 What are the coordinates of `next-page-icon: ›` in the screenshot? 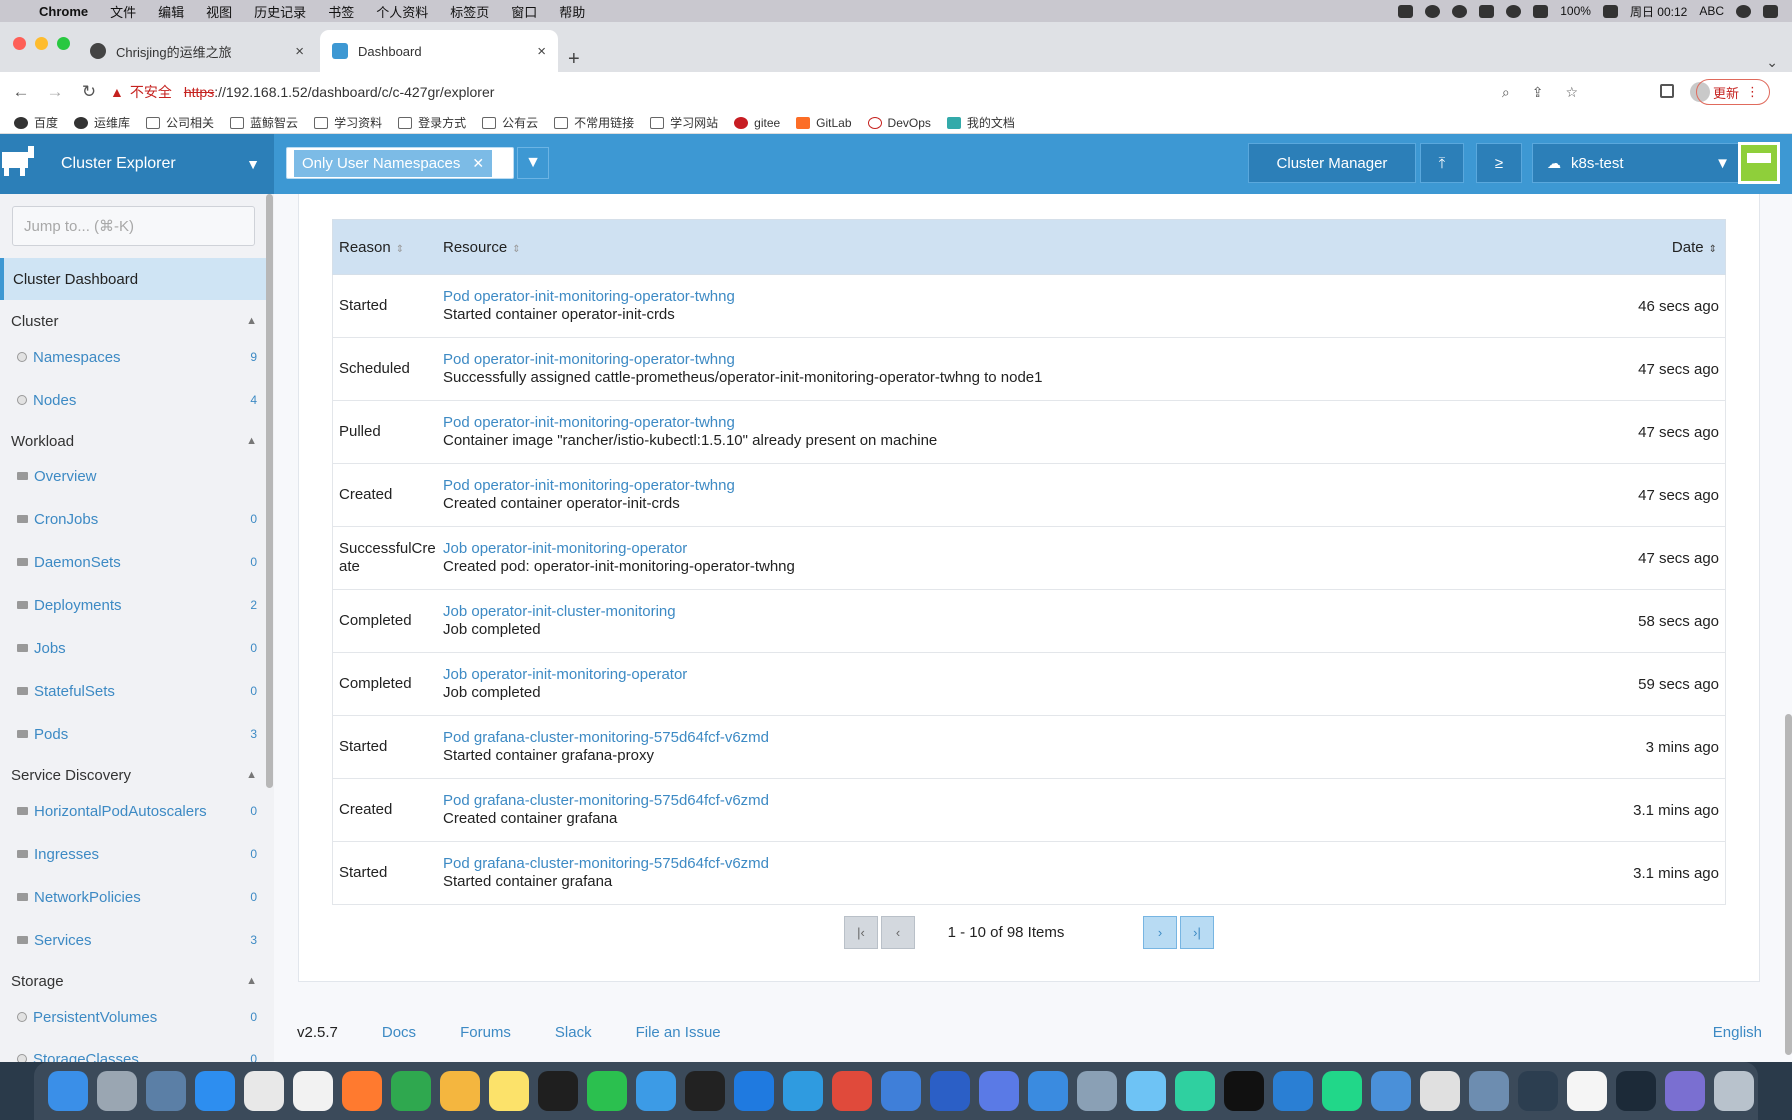 It's located at (1160, 932).